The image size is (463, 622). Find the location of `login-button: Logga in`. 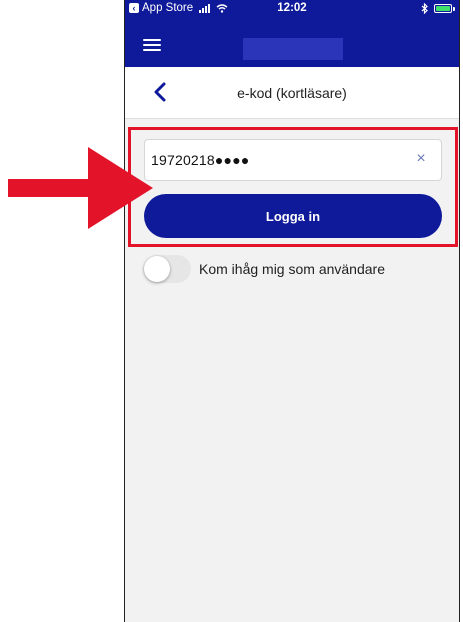

login-button: Logga in is located at coordinates (293, 216).